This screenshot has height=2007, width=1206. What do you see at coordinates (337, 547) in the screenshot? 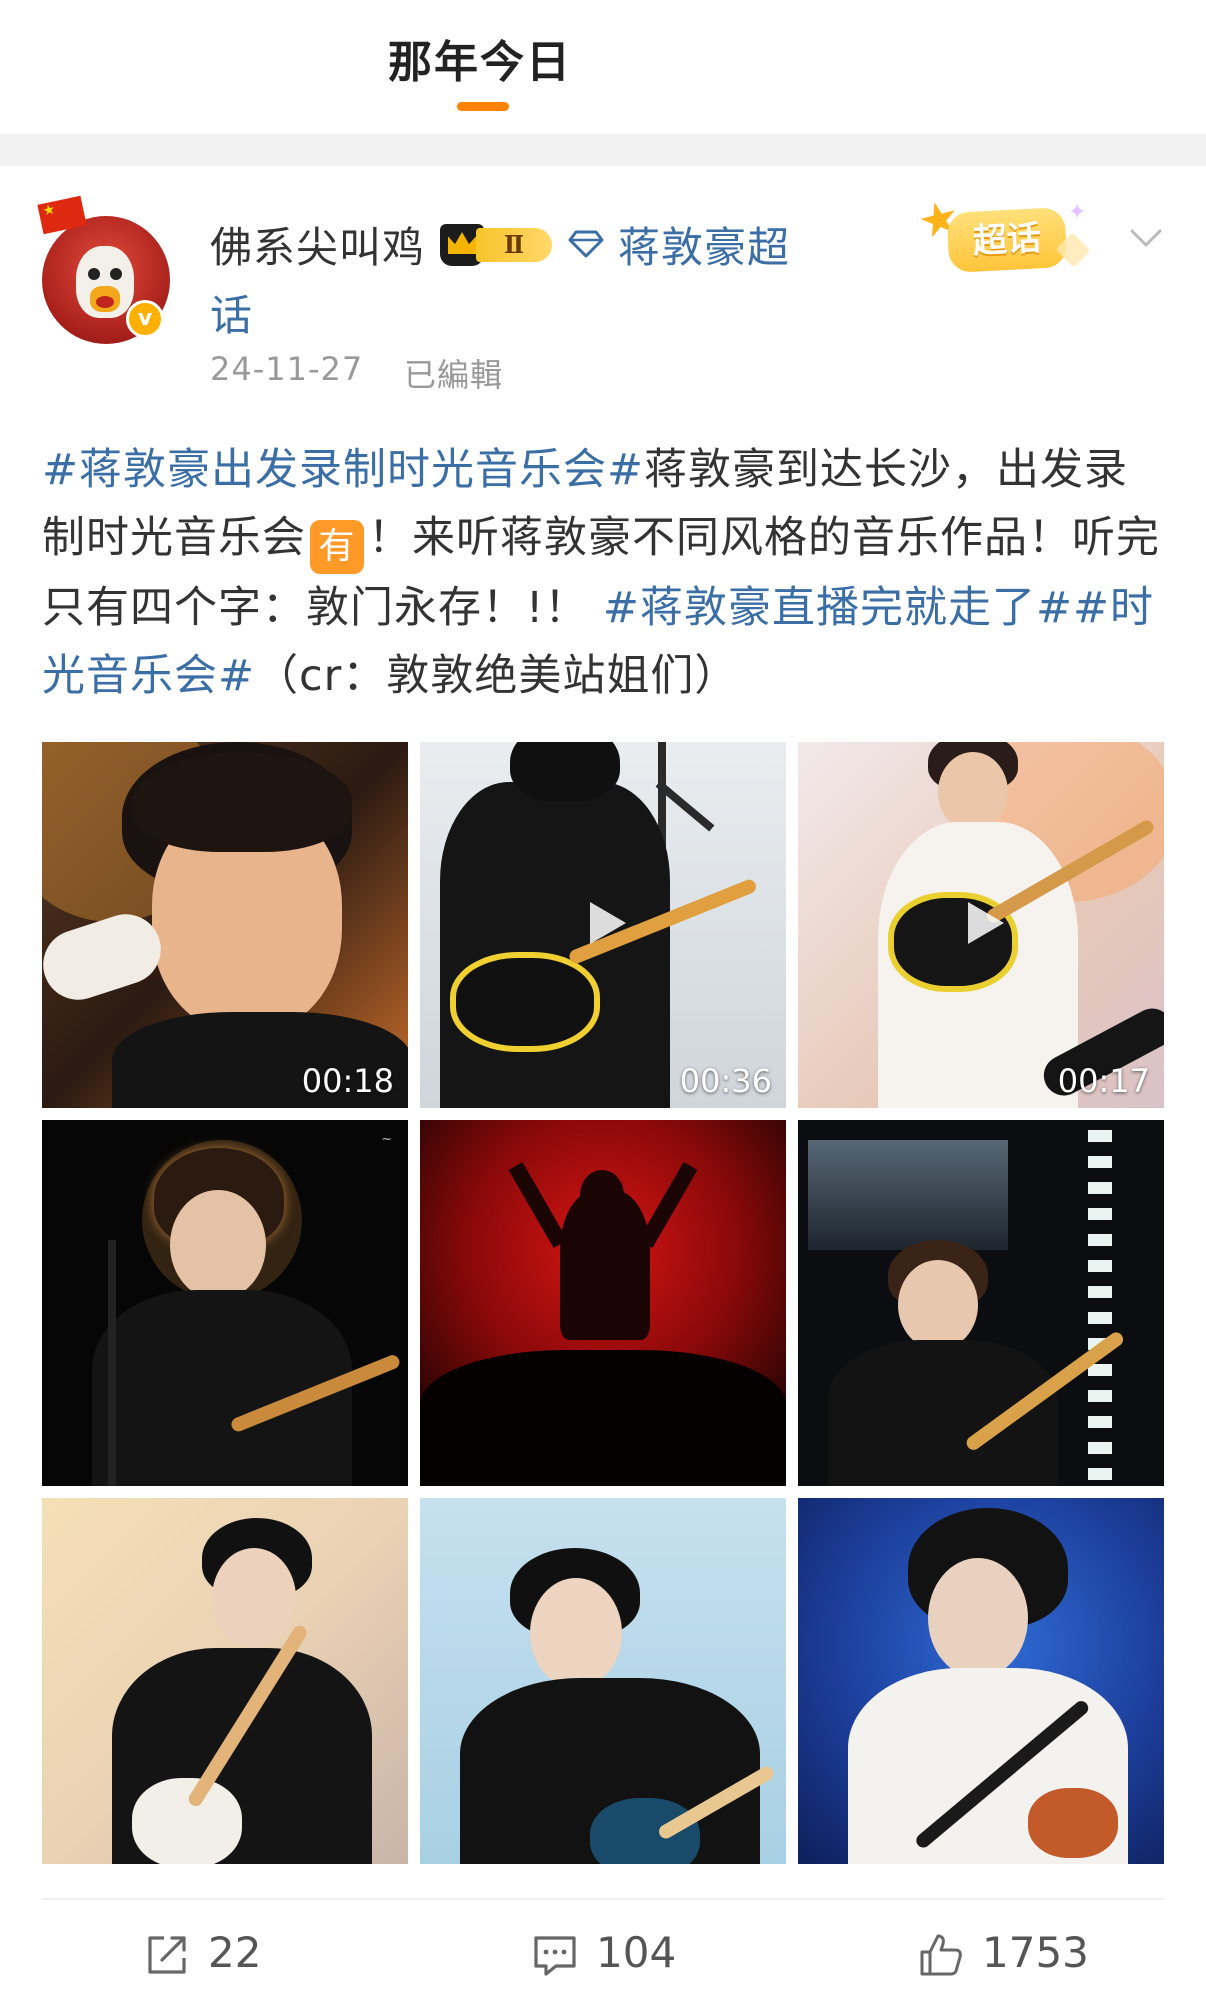
I see `you-emoji-icon: 有` at bounding box center [337, 547].